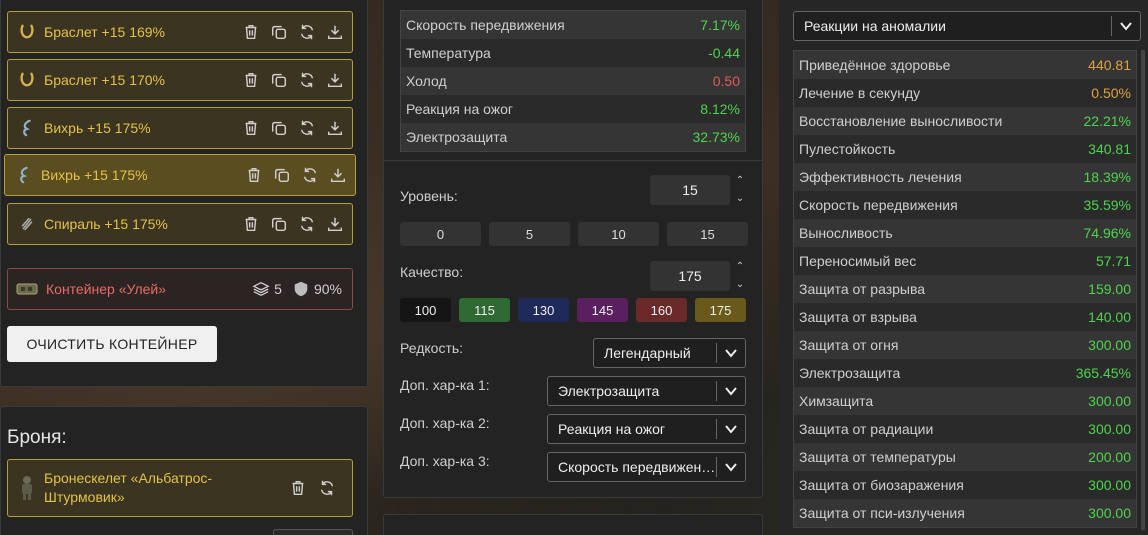  I want to click on container-slots: 5, so click(267, 289).